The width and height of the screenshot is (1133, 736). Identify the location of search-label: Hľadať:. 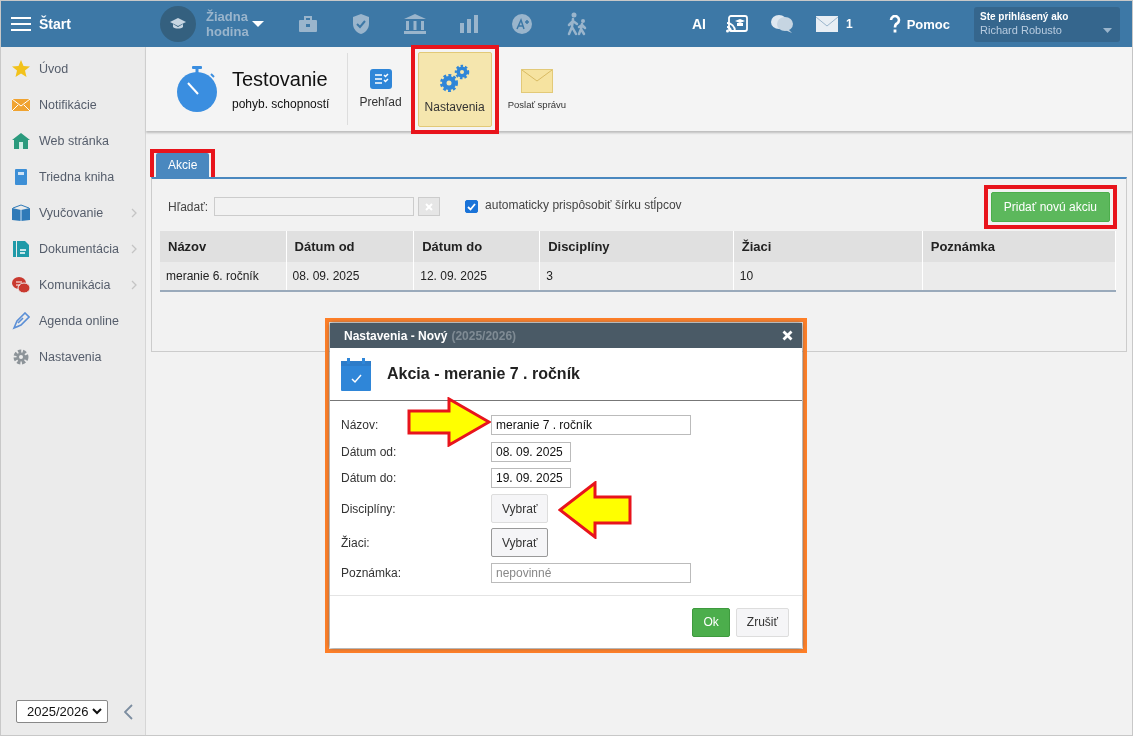
(188, 206).